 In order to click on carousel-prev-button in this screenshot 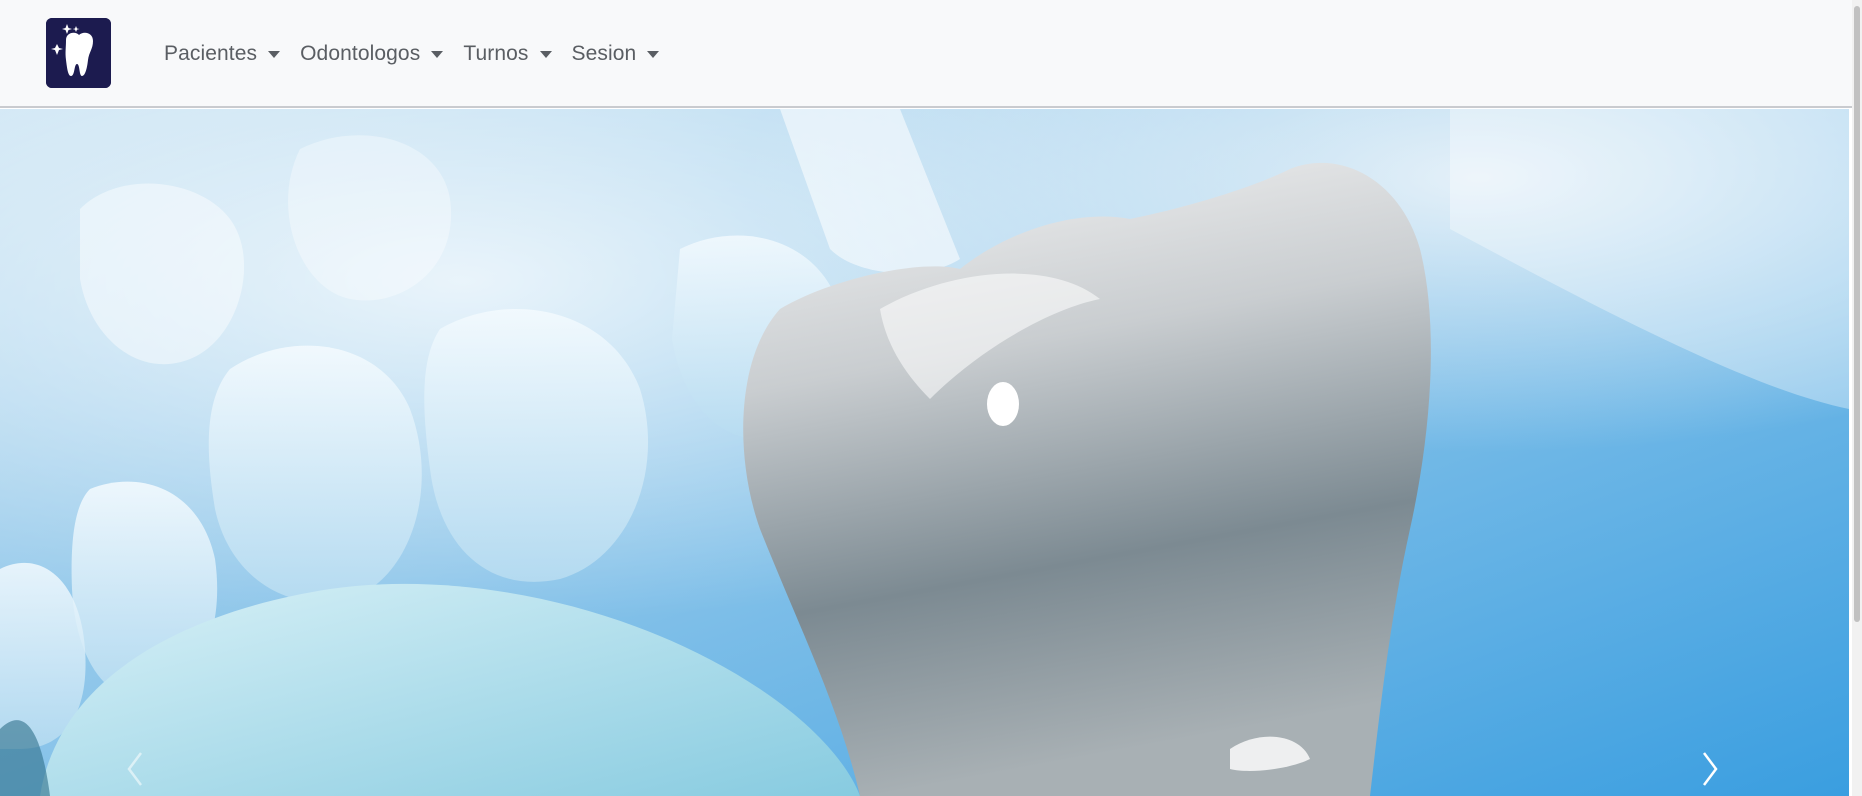, I will do `click(135, 767)`.